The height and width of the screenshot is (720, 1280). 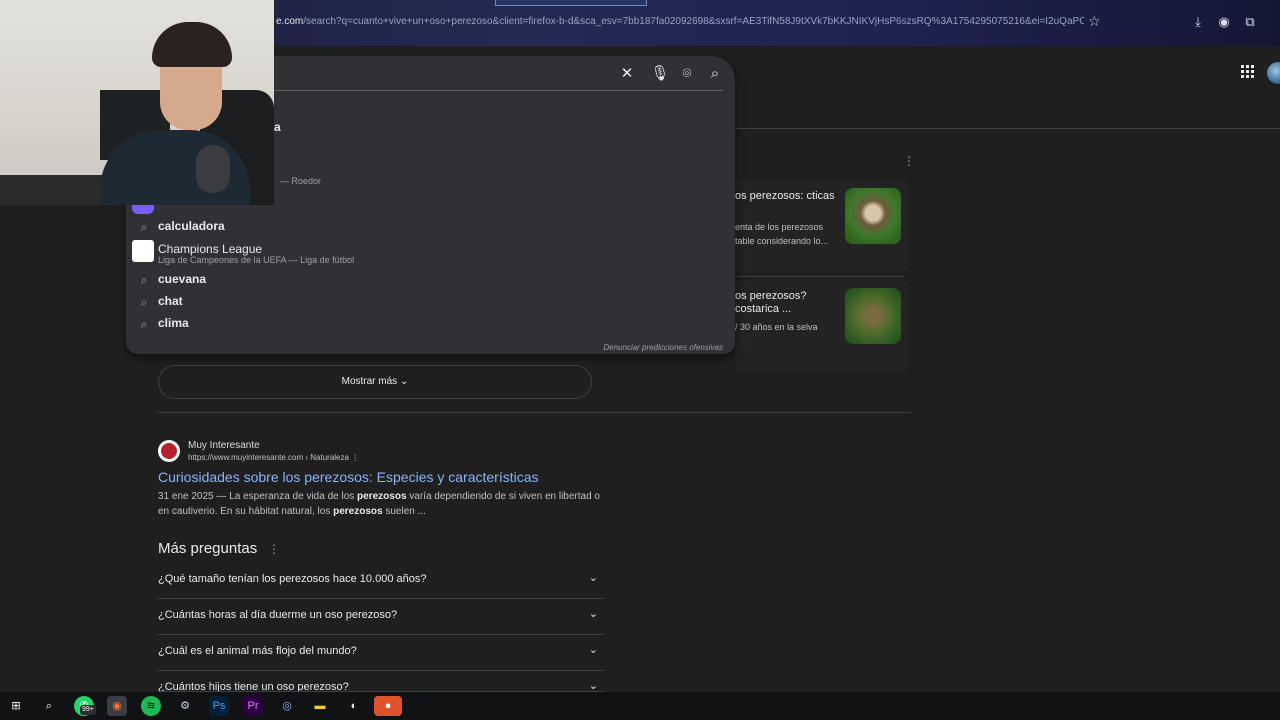 I want to click on avatar, so click(x=1273, y=73).